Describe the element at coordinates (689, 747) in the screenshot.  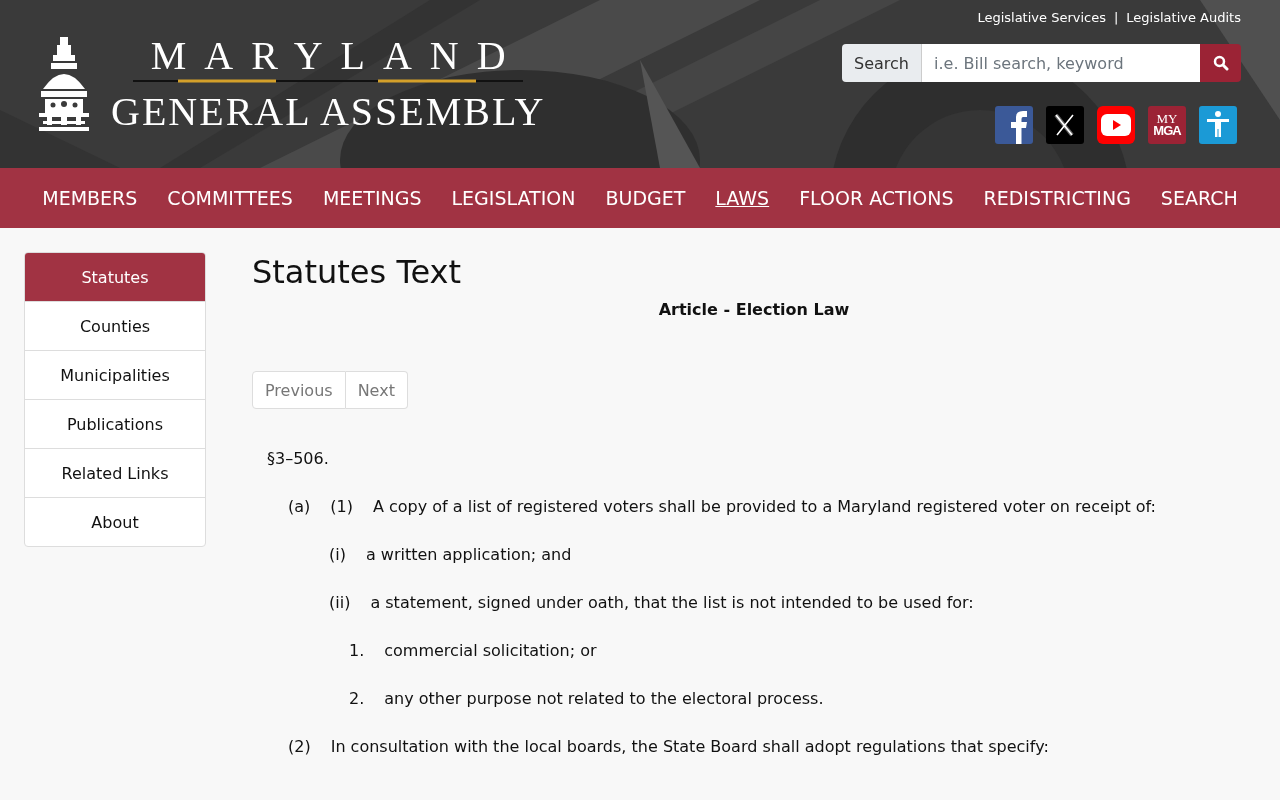
I see `clause-text: In consultation with the local boards, the State Board shall adopt regulations that specify:` at that location.